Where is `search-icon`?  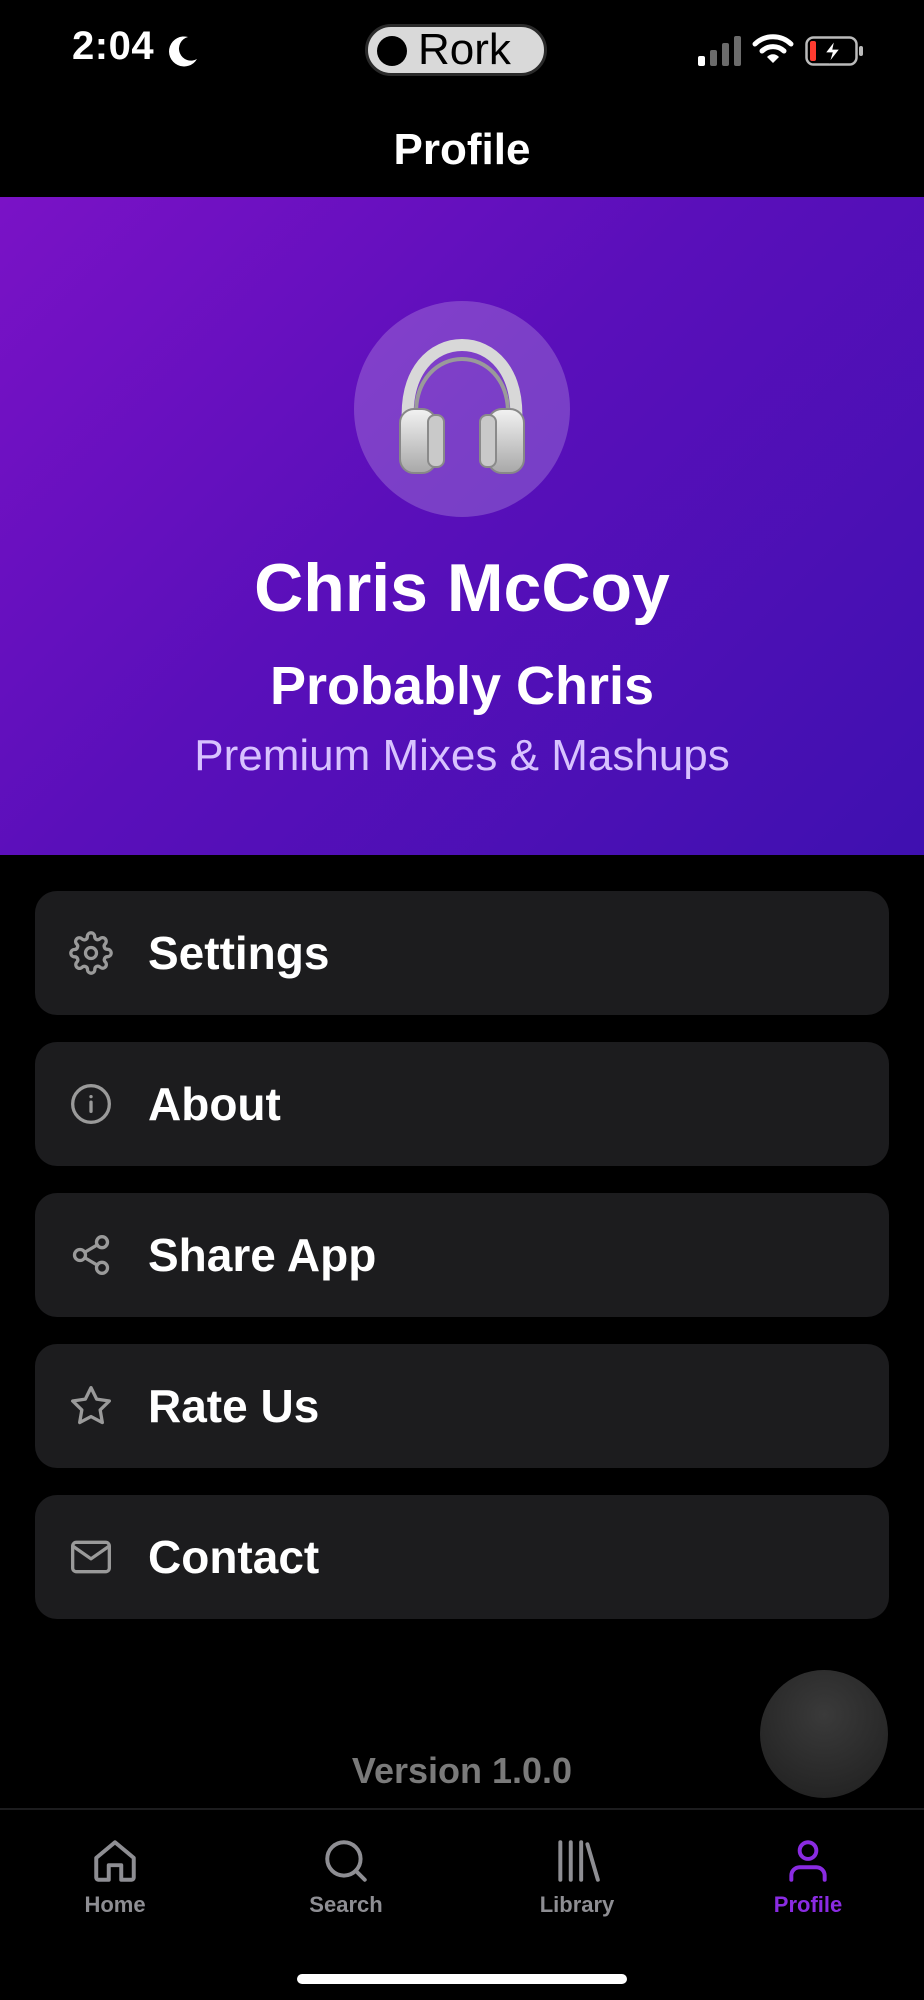 search-icon is located at coordinates (346, 1861).